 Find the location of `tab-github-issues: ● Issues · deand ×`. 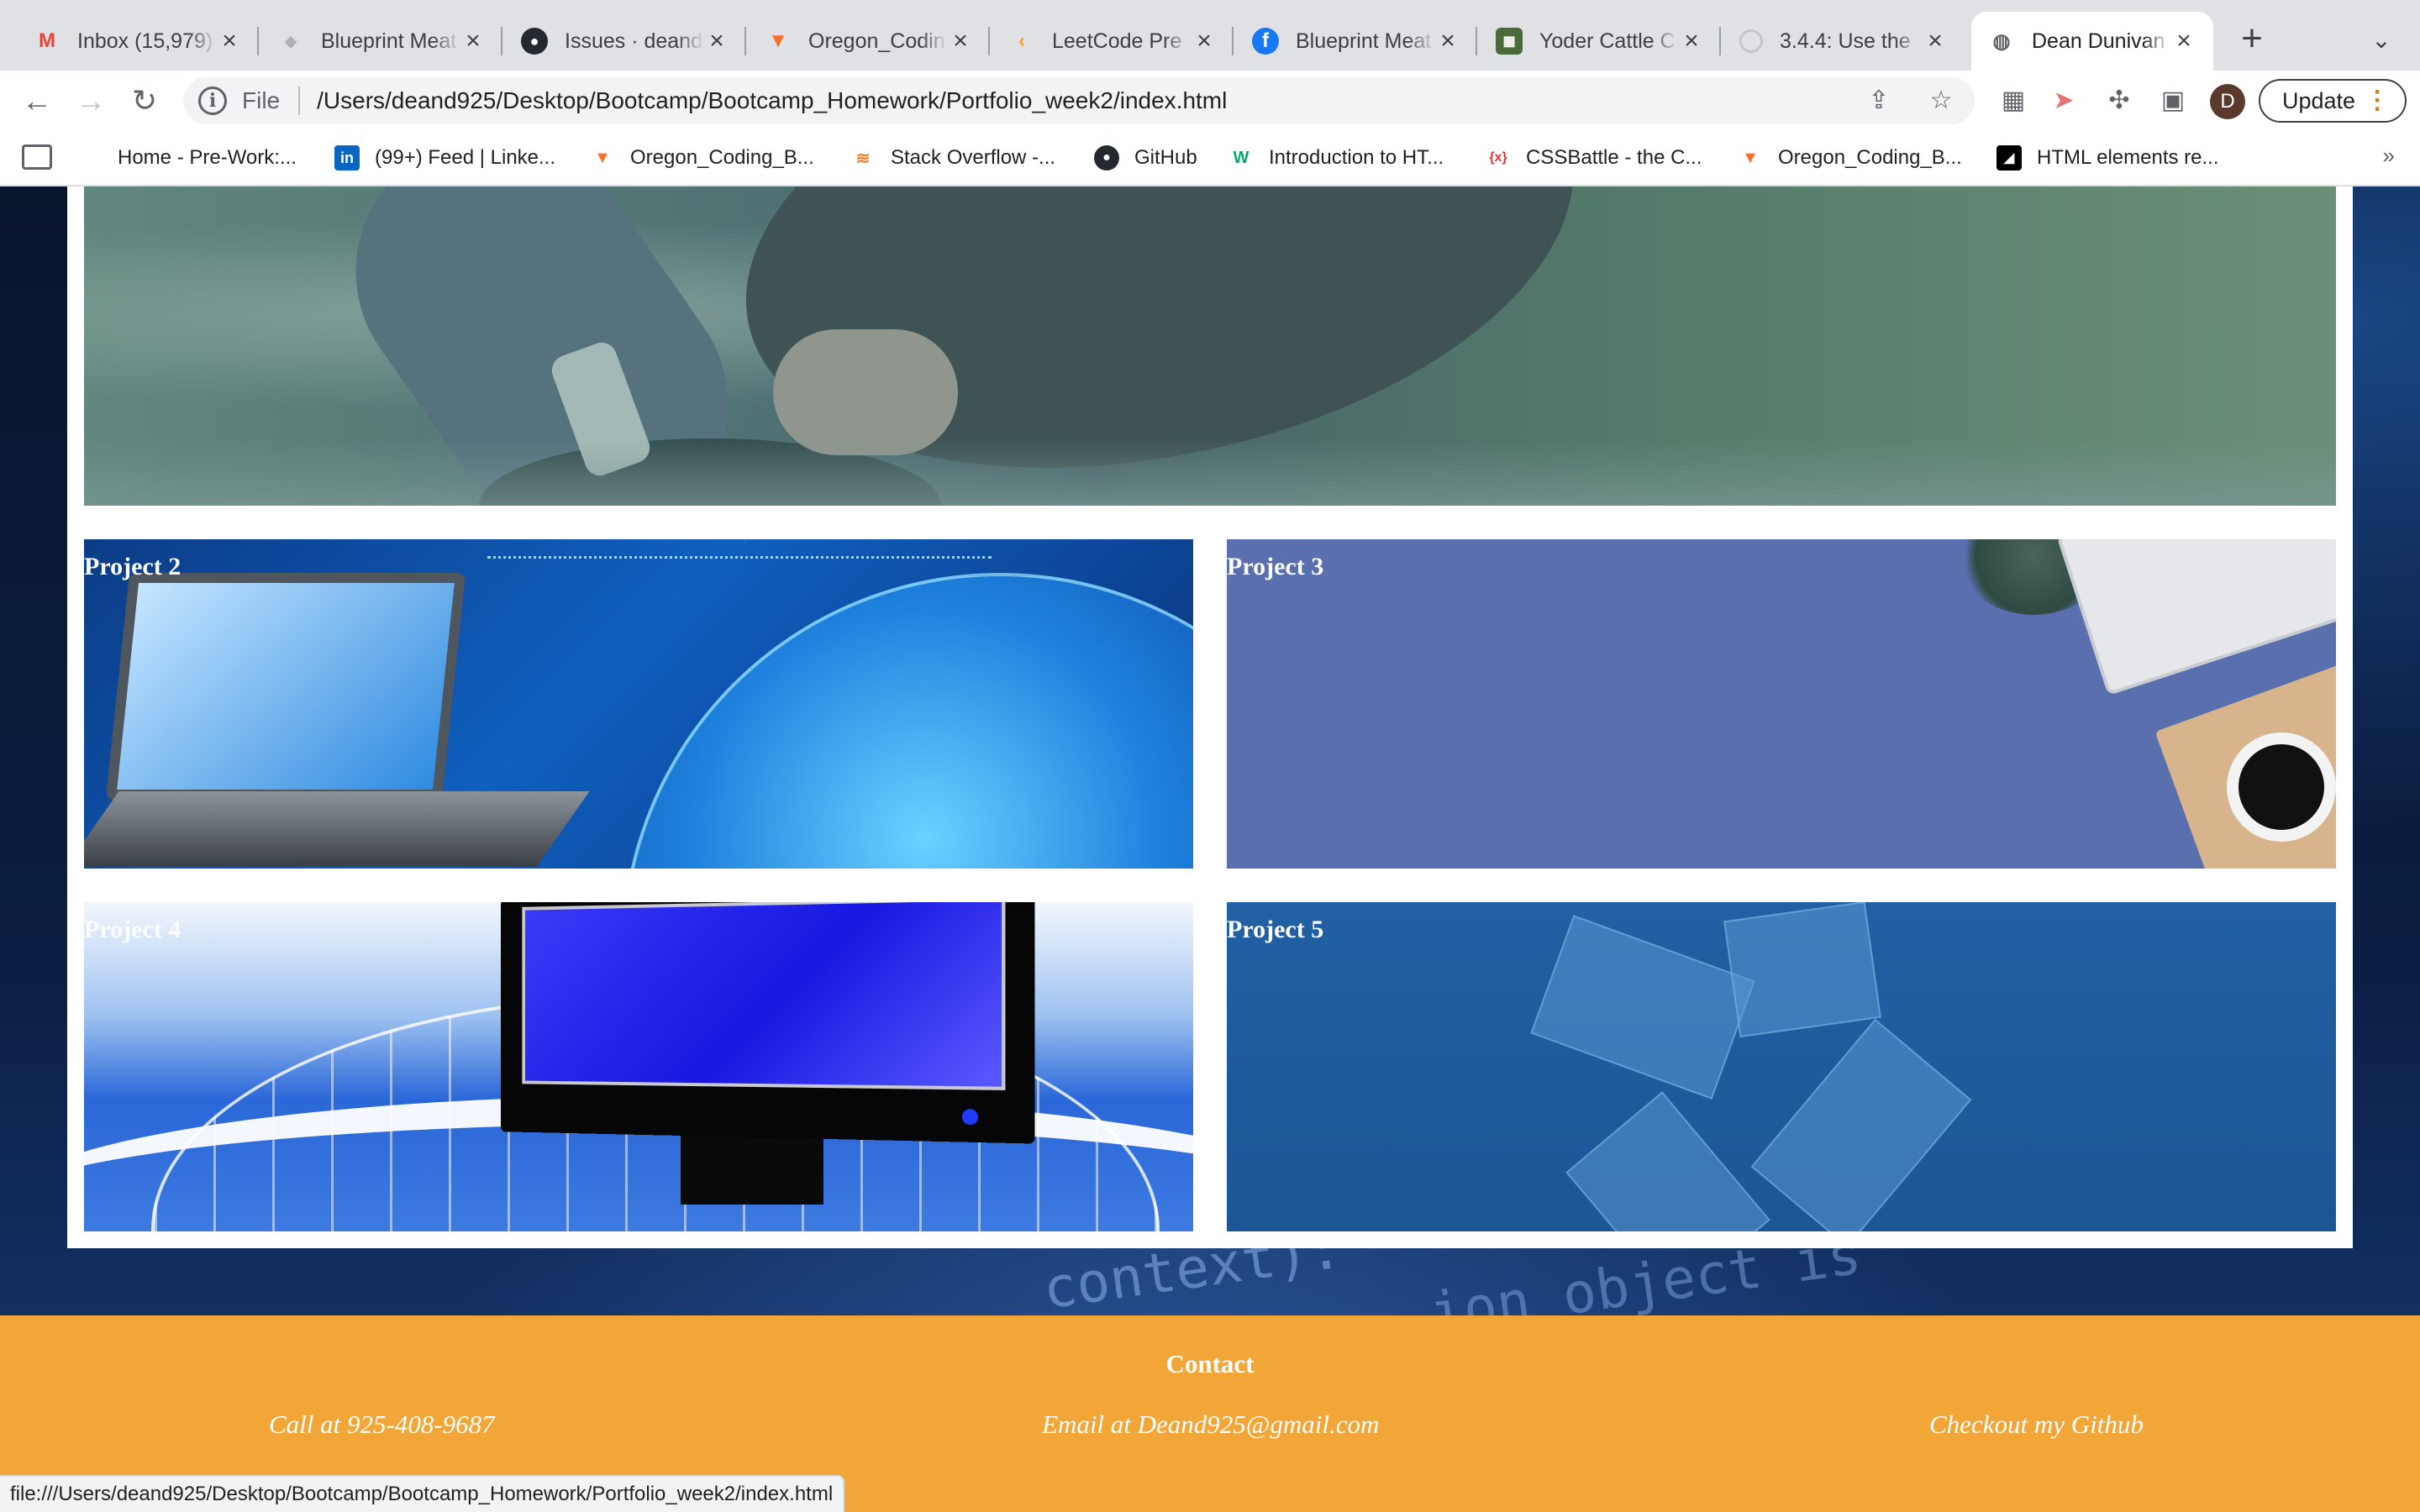

tab-github-issues: ● Issues · deand × is located at coordinates (625, 41).